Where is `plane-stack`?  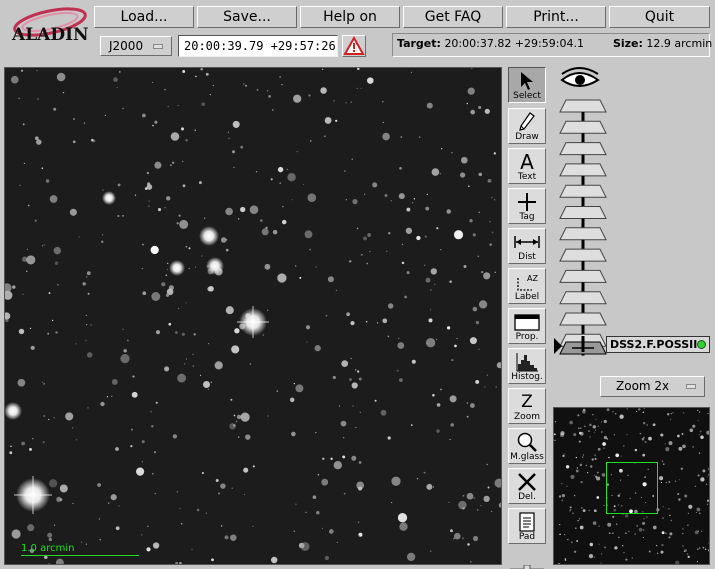
plane-stack is located at coordinates (632, 211).